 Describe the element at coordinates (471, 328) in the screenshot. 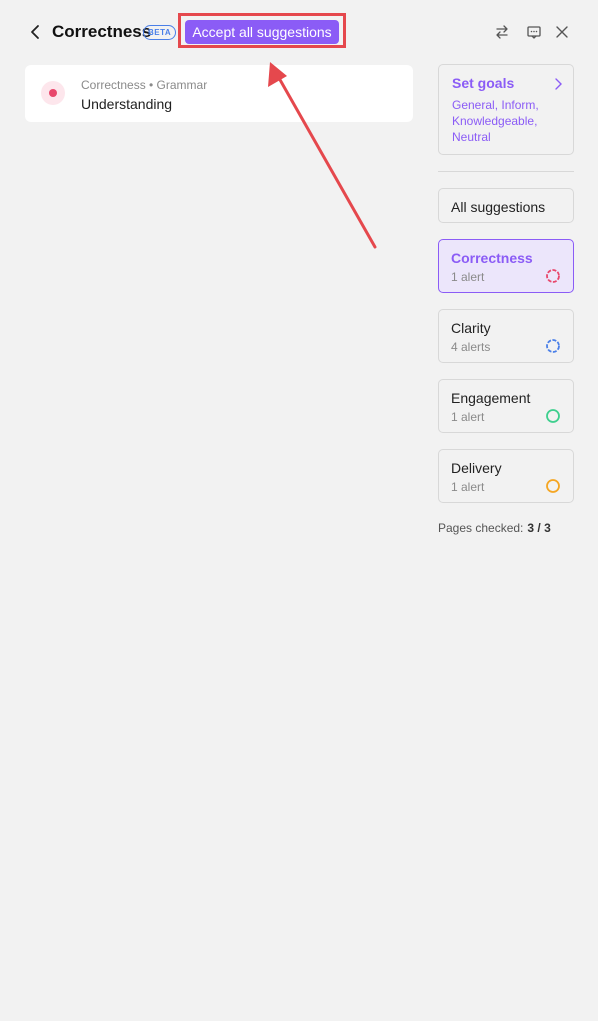

I see `category-name: Clarity` at that location.